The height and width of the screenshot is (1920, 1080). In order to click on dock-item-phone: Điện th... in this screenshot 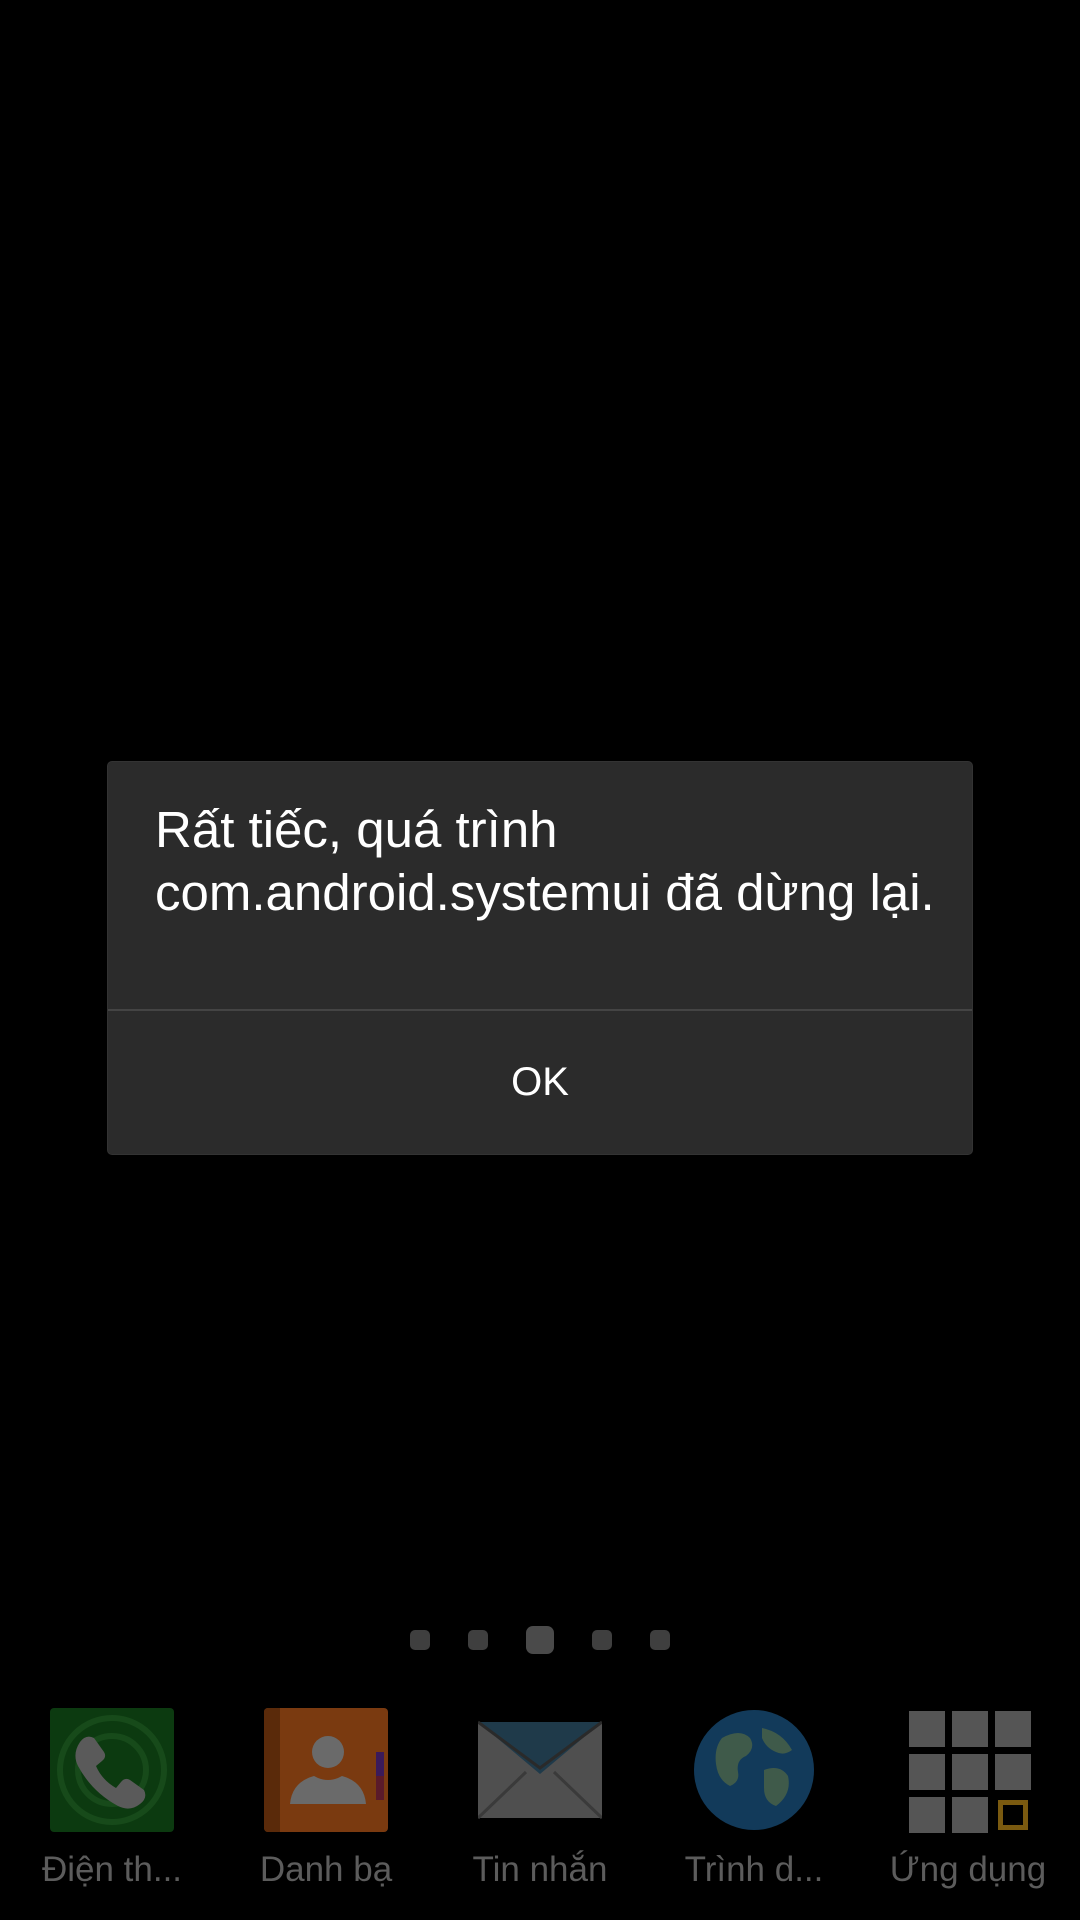, I will do `click(112, 1810)`.